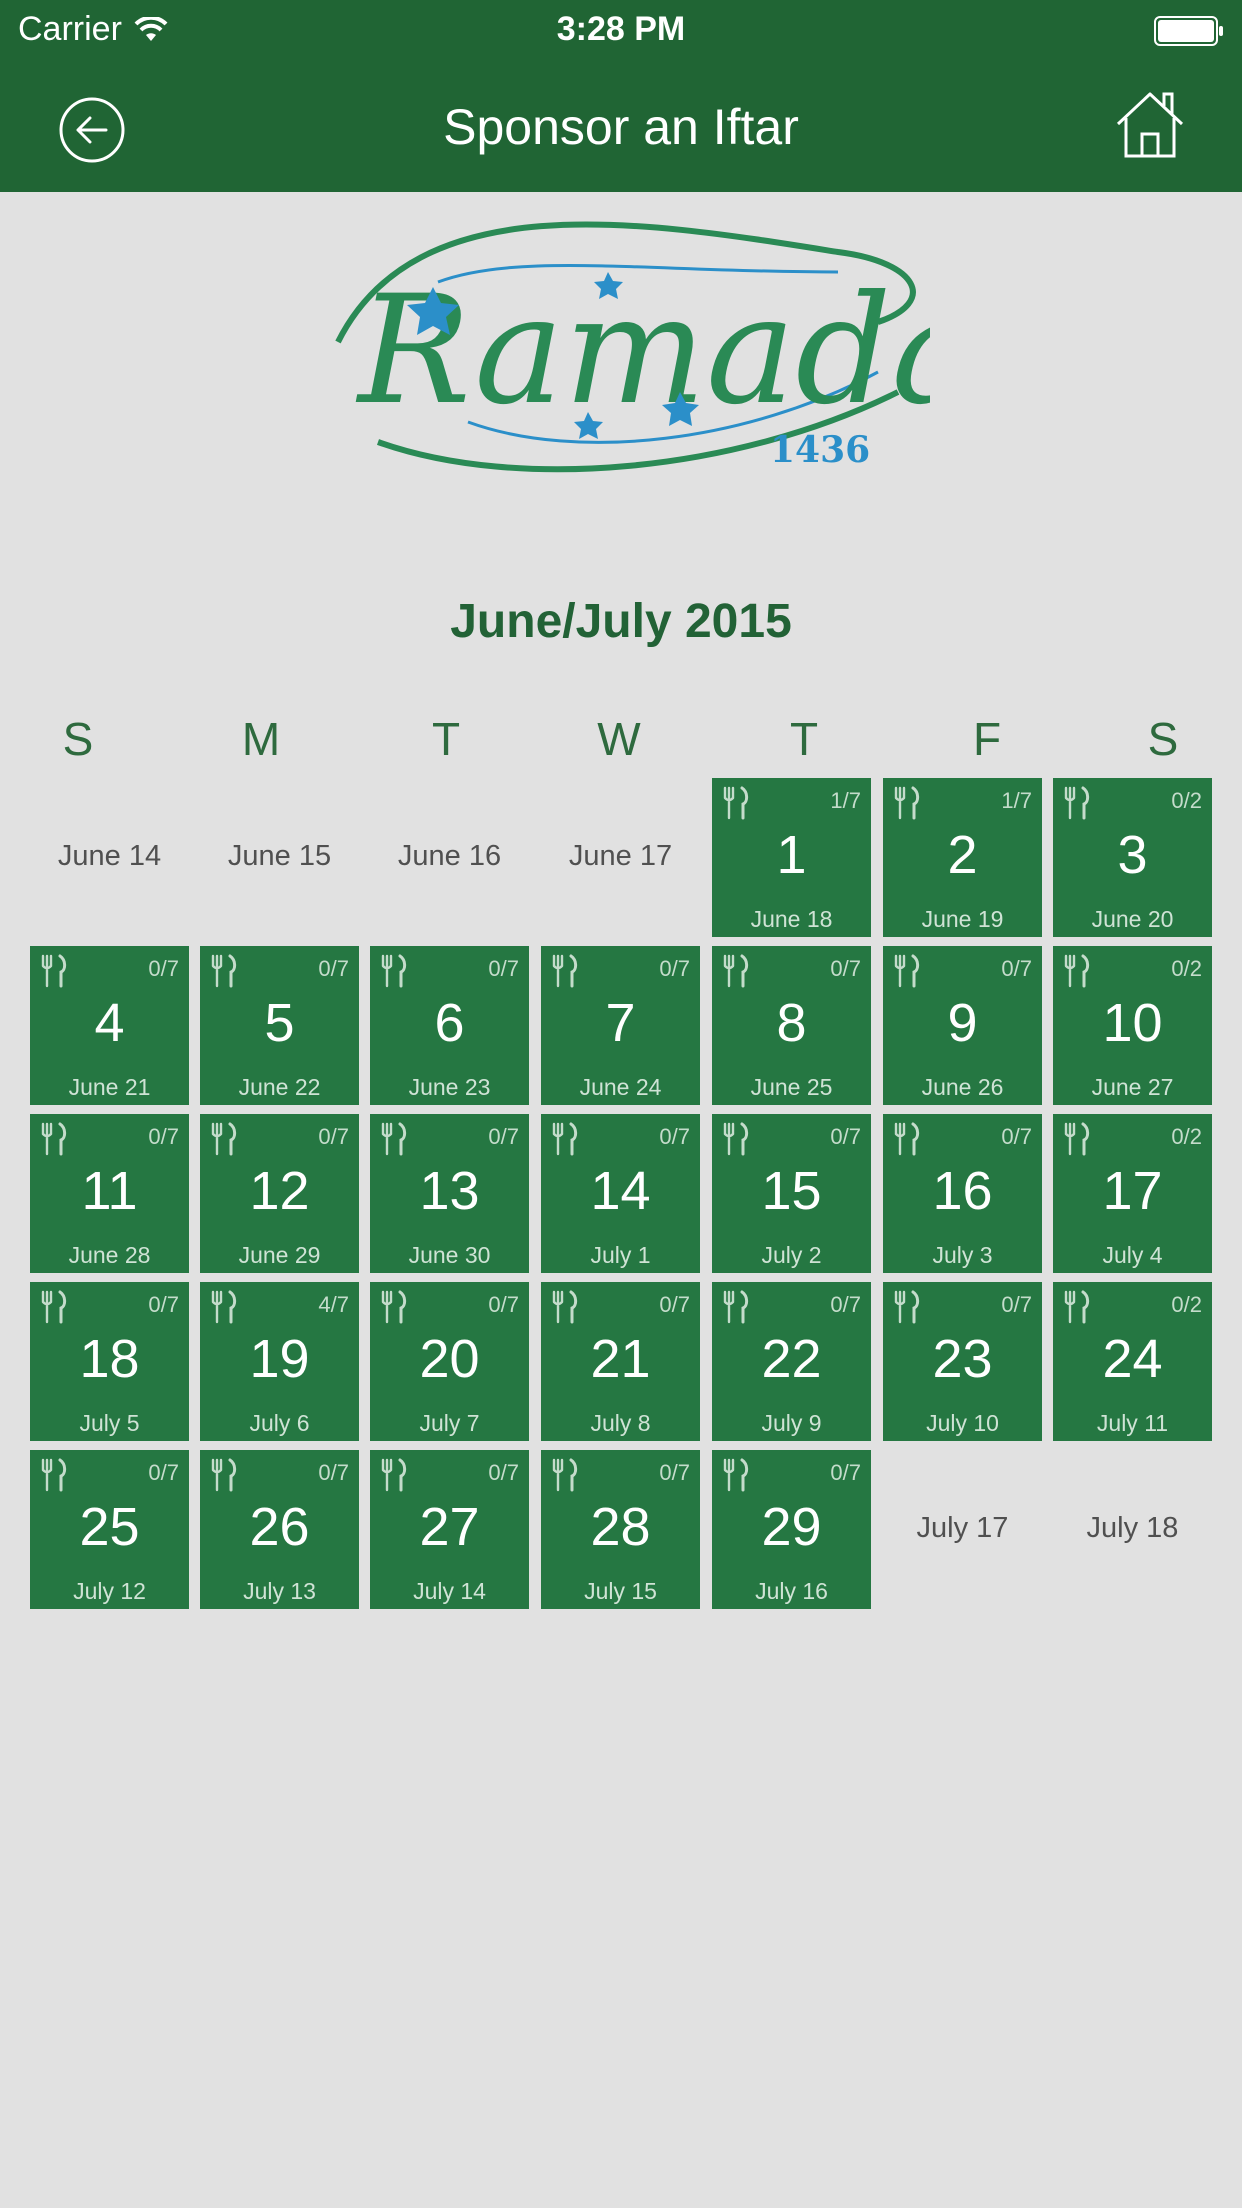 This screenshot has height=2208, width=1242. What do you see at coordinates (791, 1191) in the screenshot?
I see `ramadan-day-number: 15` at bounding box center [791, 1191].